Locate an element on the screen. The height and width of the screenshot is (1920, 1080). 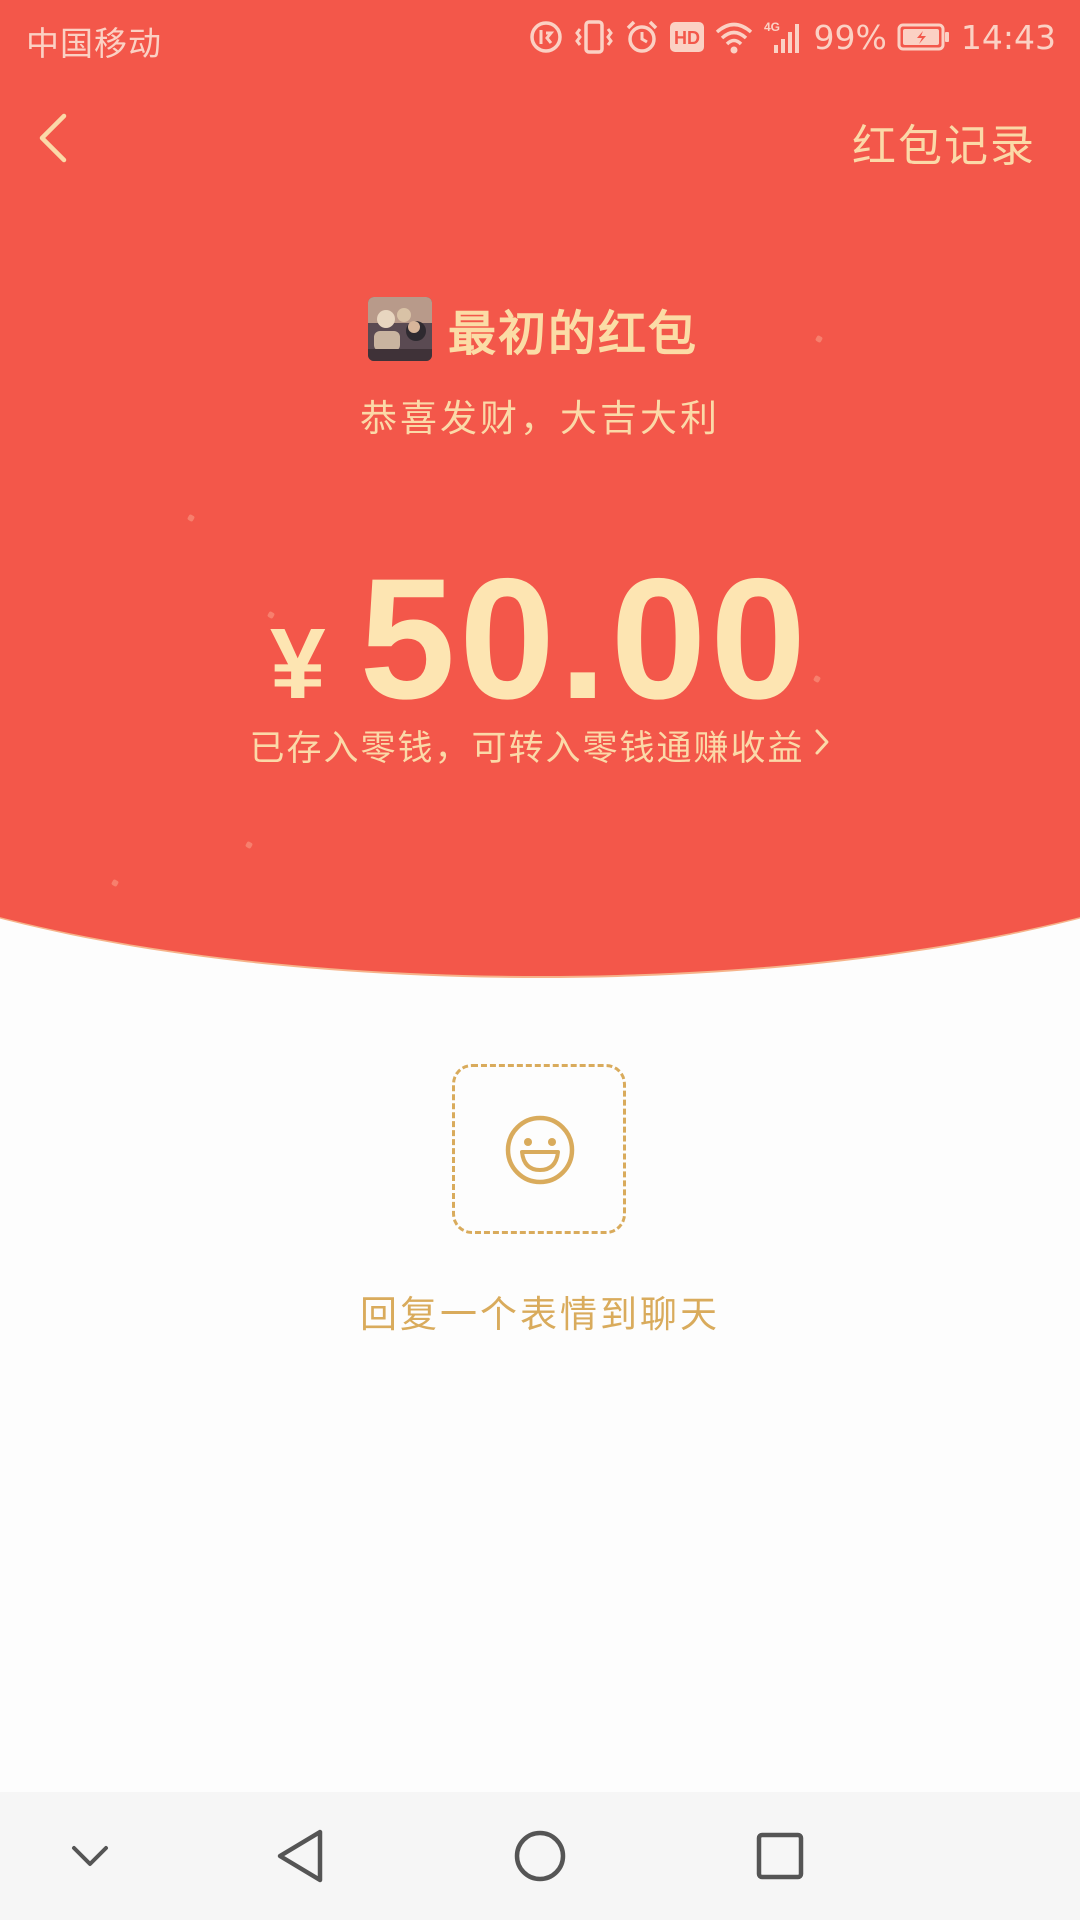
svg-text: HD is located at coordinates (687, 38).